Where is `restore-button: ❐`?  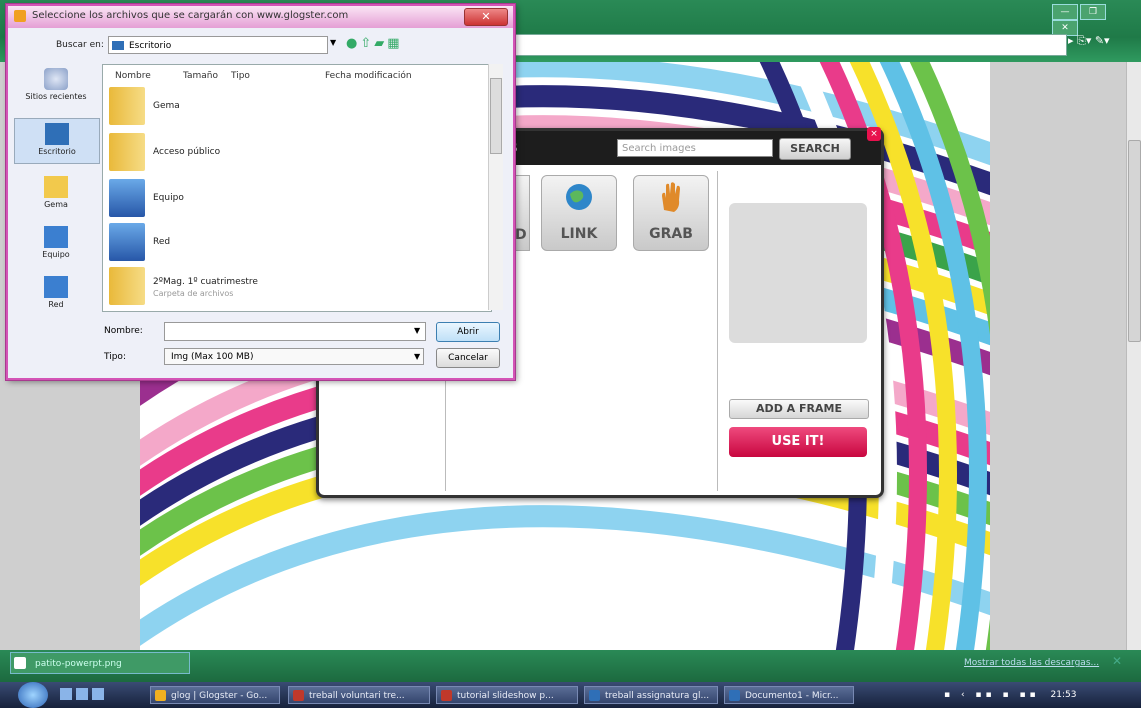
restore-button: ❐ is located at coordinates (1093, 12).